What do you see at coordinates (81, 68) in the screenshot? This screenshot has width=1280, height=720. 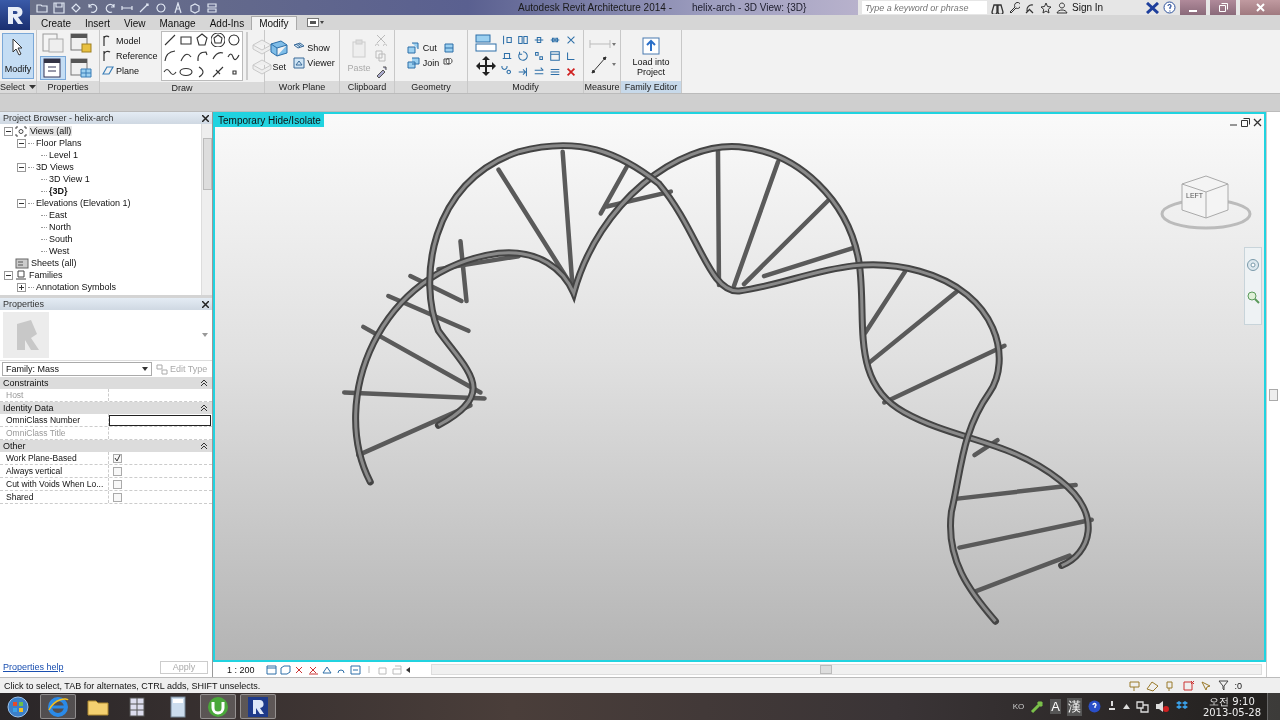 I see `family-category-icon` at bounding box center [81, 68].